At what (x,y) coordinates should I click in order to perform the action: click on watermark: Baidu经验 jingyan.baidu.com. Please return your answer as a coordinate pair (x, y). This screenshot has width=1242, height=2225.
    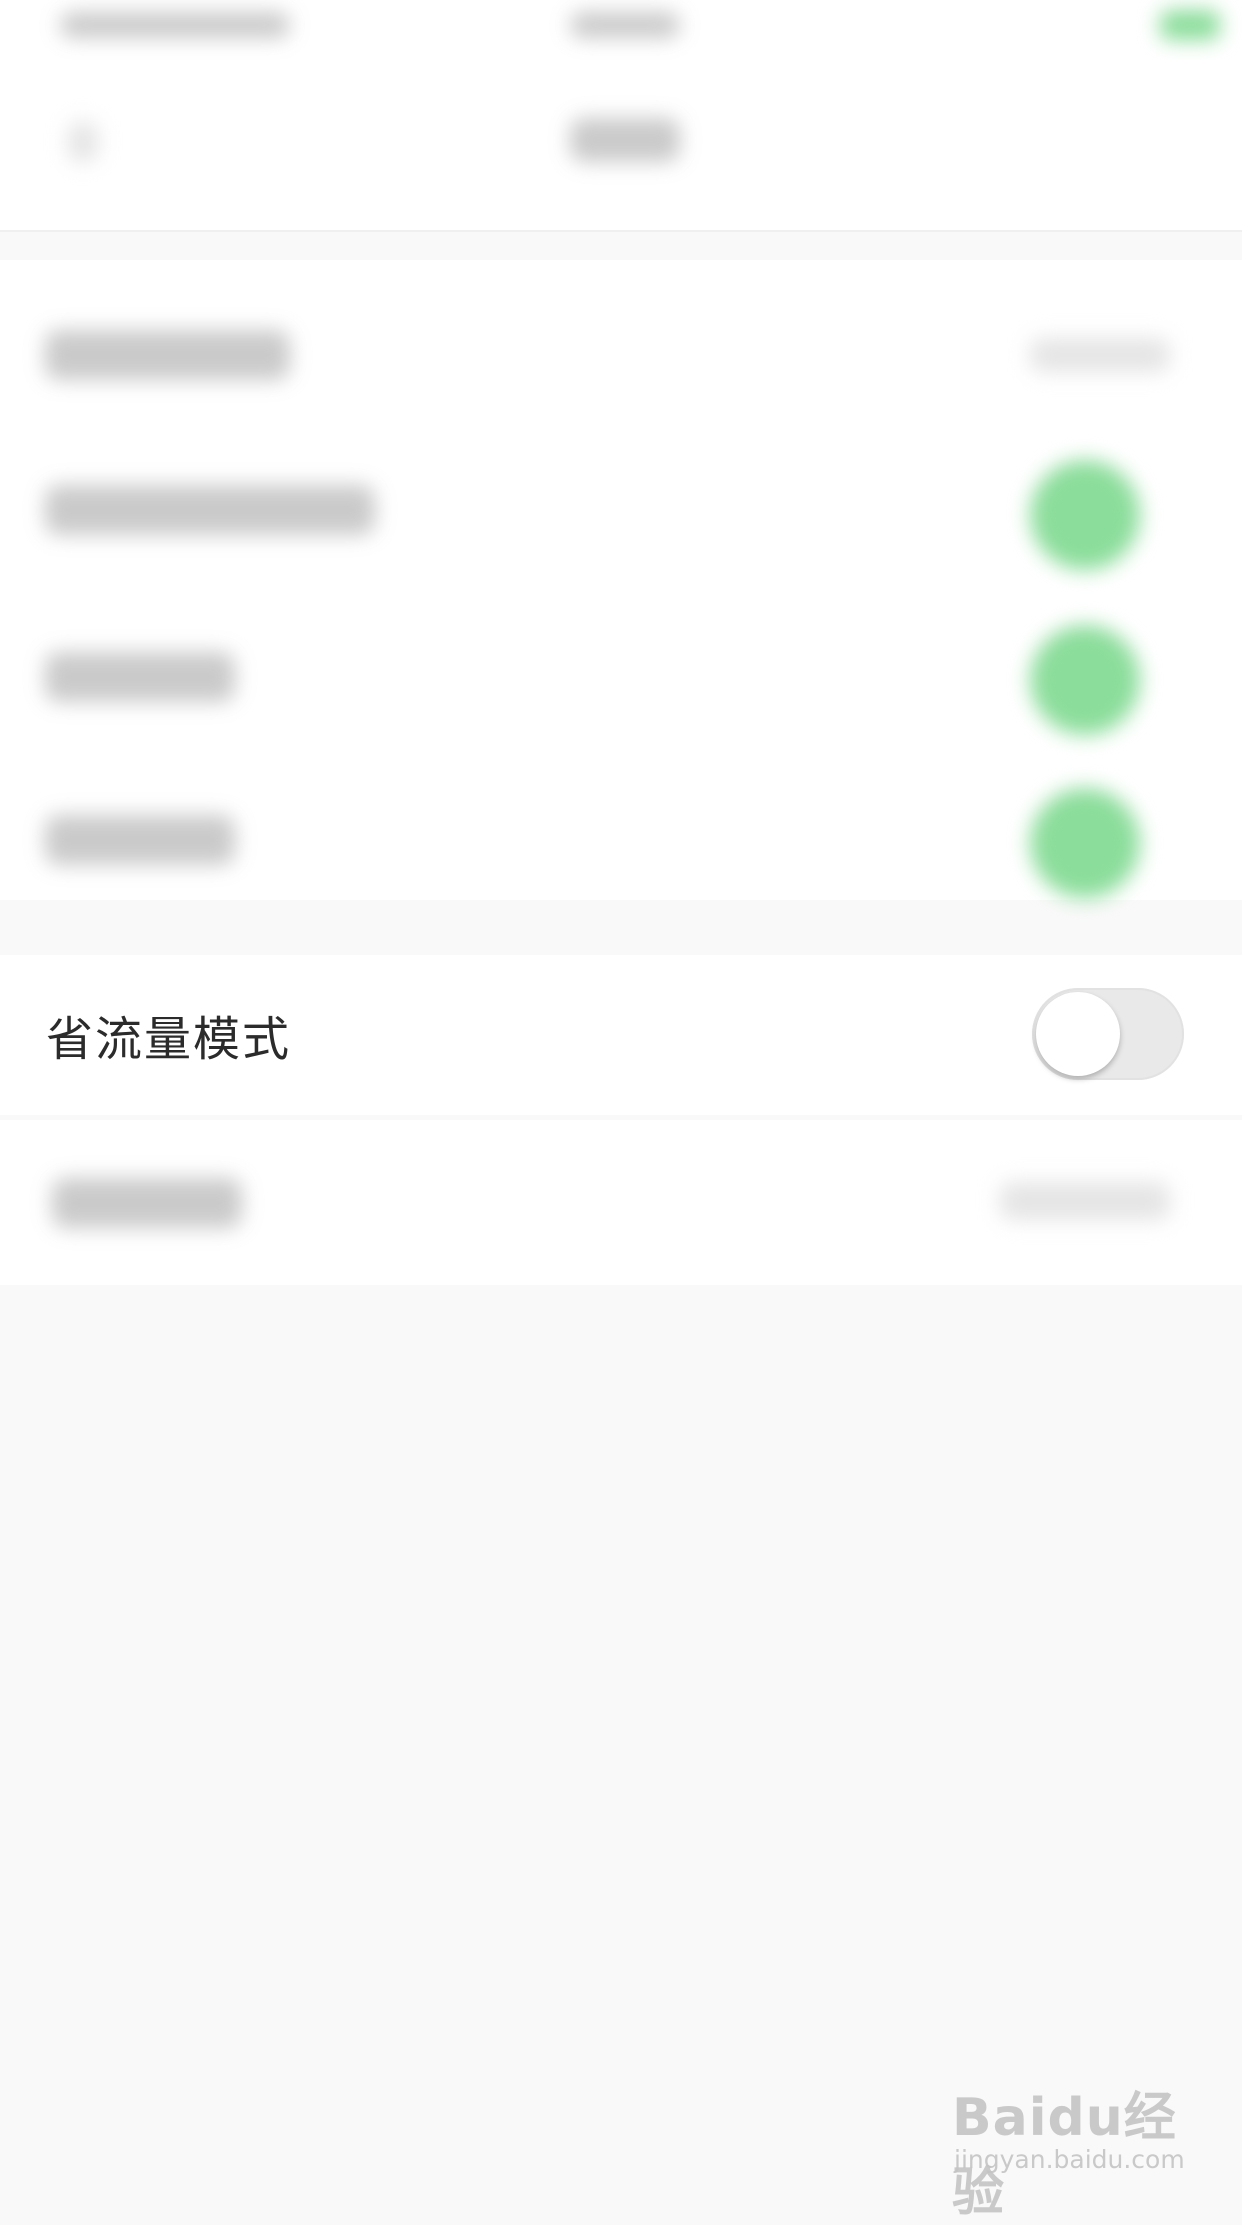
    Looking at the image, I should click on (1078, 2149).